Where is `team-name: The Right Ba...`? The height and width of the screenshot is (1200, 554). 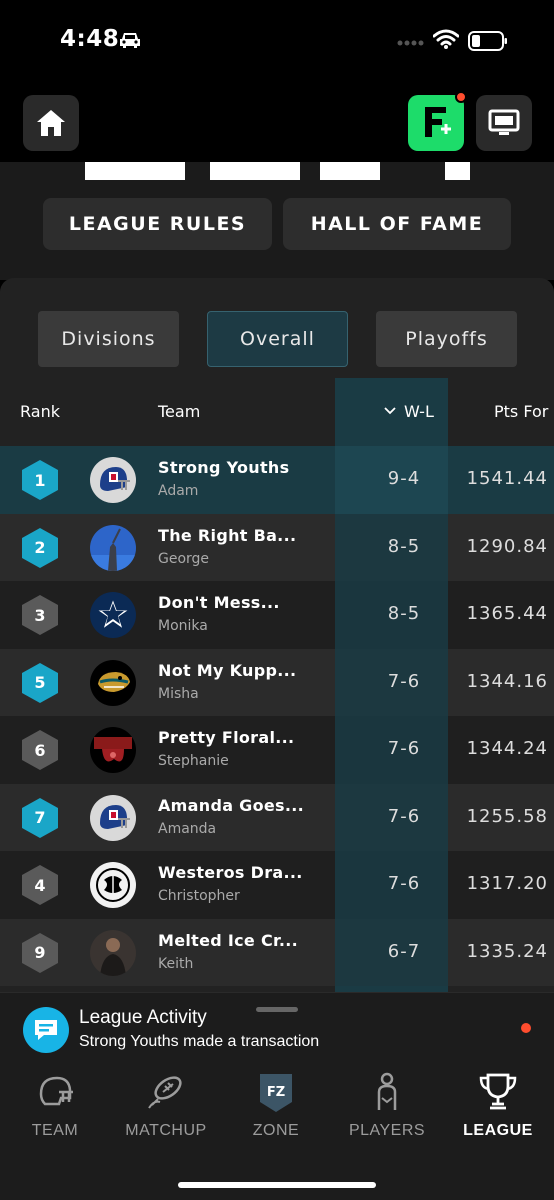 team-name: The Right Ba... is located at coordinates (227, 535).